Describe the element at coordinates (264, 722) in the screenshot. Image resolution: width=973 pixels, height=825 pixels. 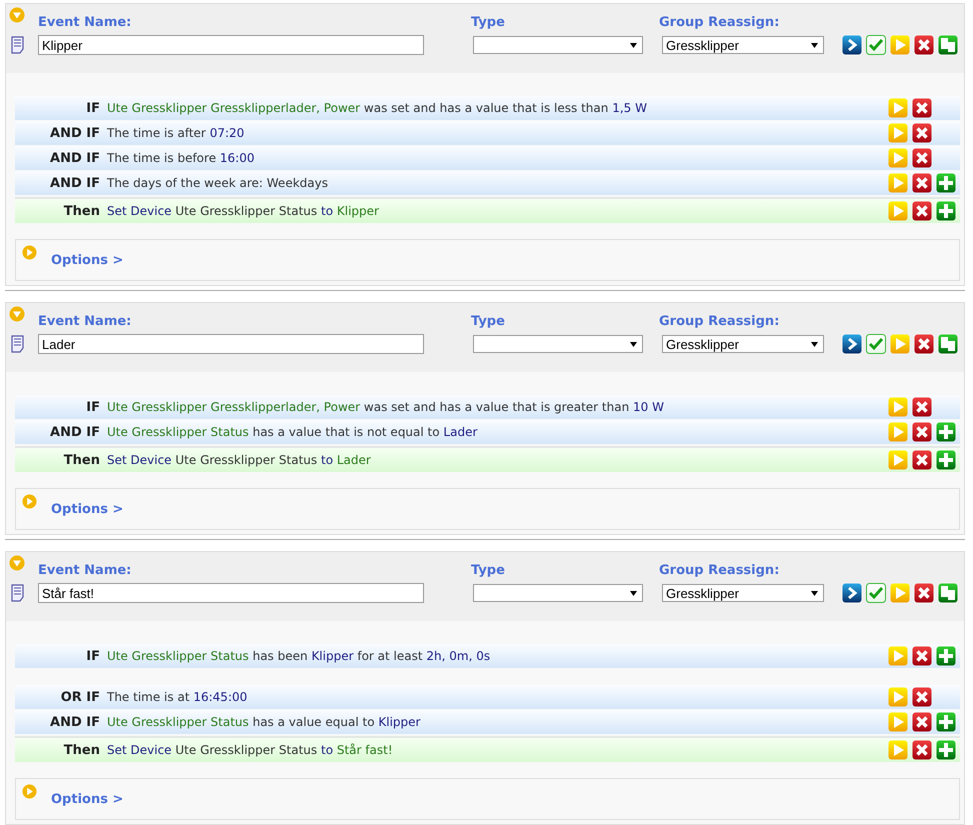
I see `condition-text: Ute Gressklipper Status has a value equal to Klipper` at that location.